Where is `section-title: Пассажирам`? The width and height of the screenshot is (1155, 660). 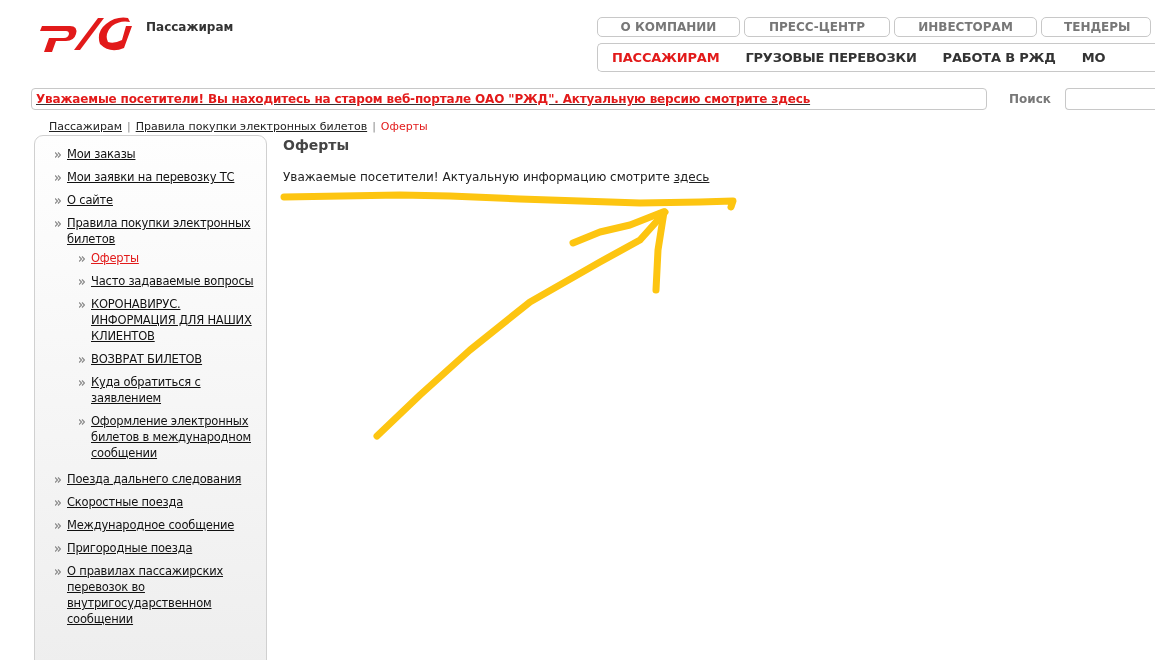
section-title: Пассажирам is located at coordinates (190, 27).